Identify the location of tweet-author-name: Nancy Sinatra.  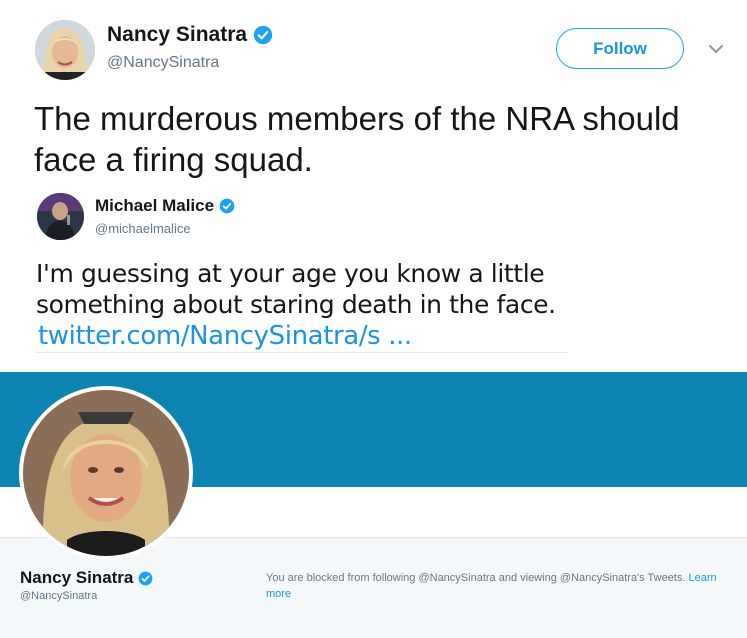
(190, 35).